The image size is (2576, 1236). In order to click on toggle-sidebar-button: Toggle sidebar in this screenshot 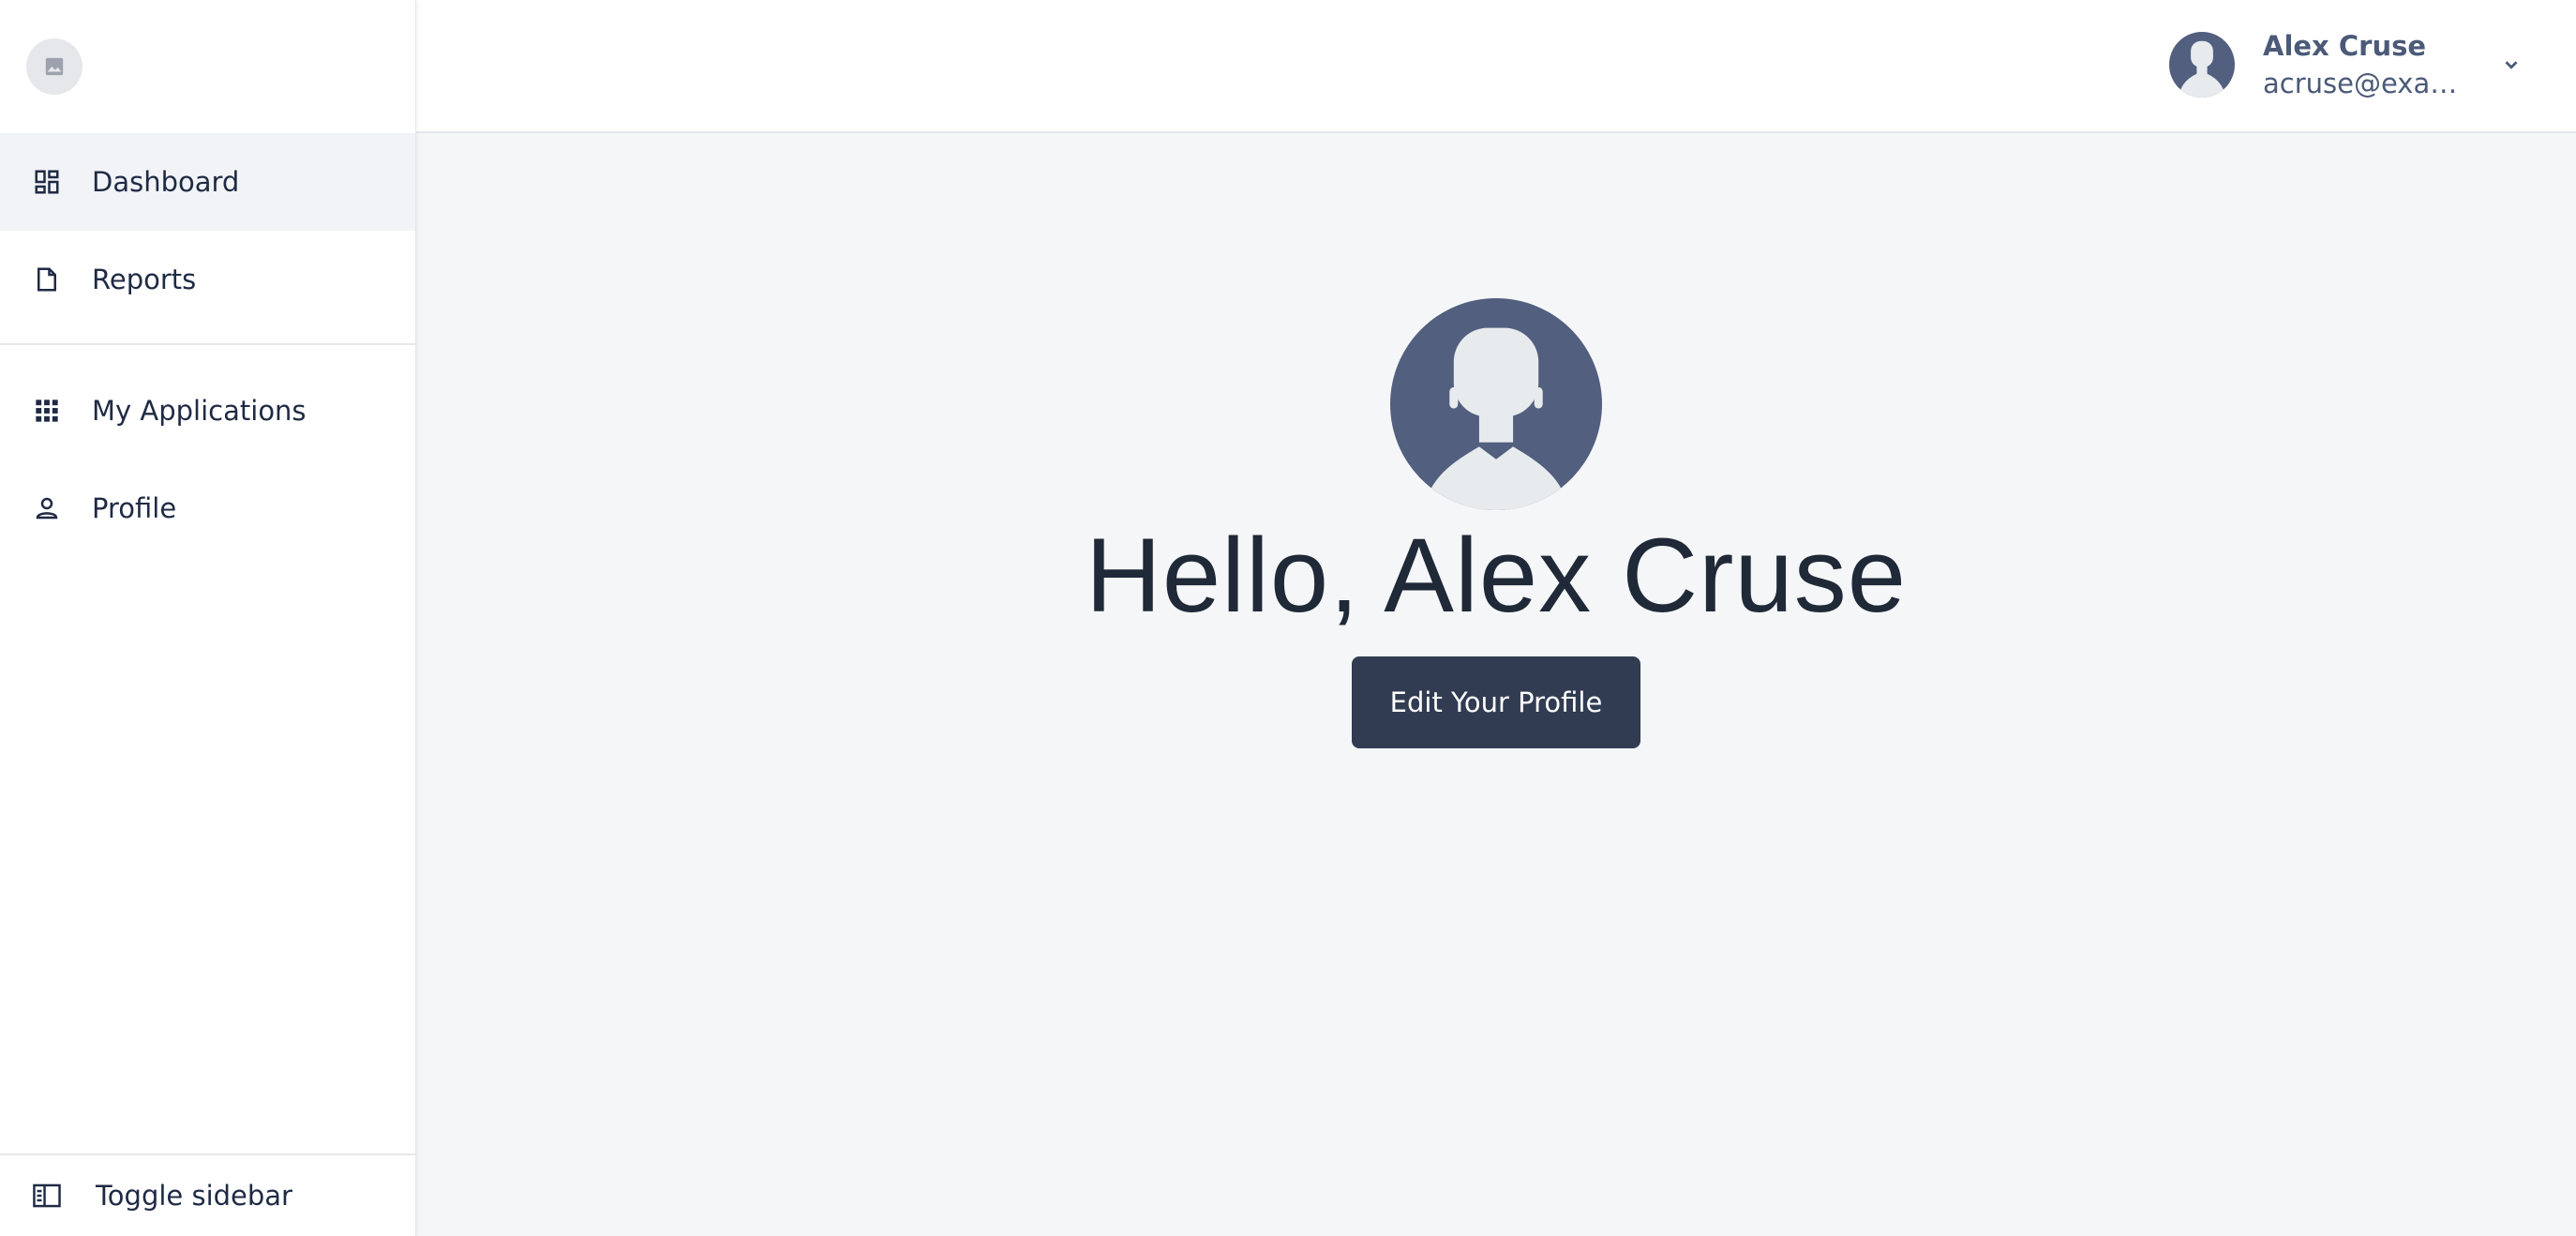, I will do `click(208, 1194)`.